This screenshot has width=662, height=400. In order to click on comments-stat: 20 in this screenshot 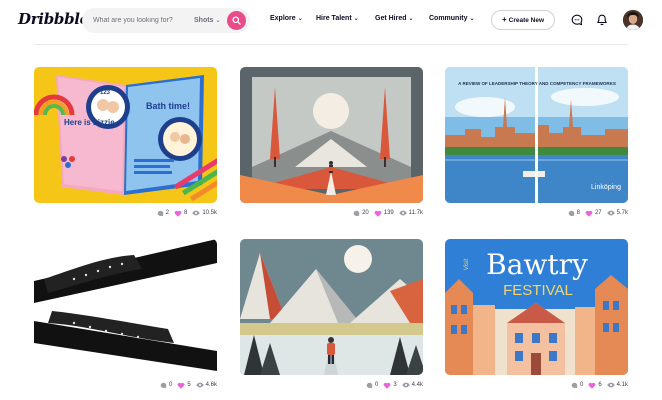, I will do `click(361, 213)`.